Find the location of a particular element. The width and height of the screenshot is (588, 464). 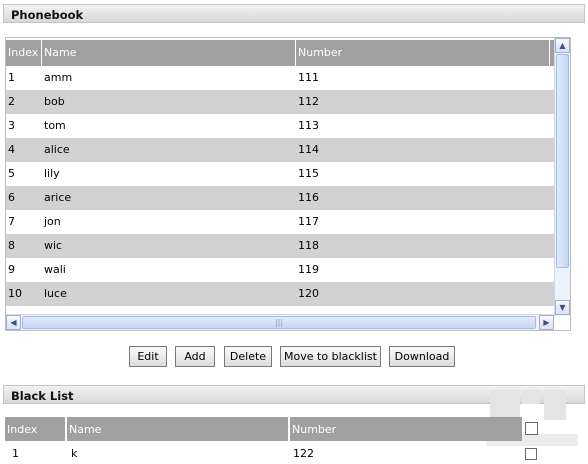

phonebook-table-header: Index Name Number is located at coordinates (287, 53).